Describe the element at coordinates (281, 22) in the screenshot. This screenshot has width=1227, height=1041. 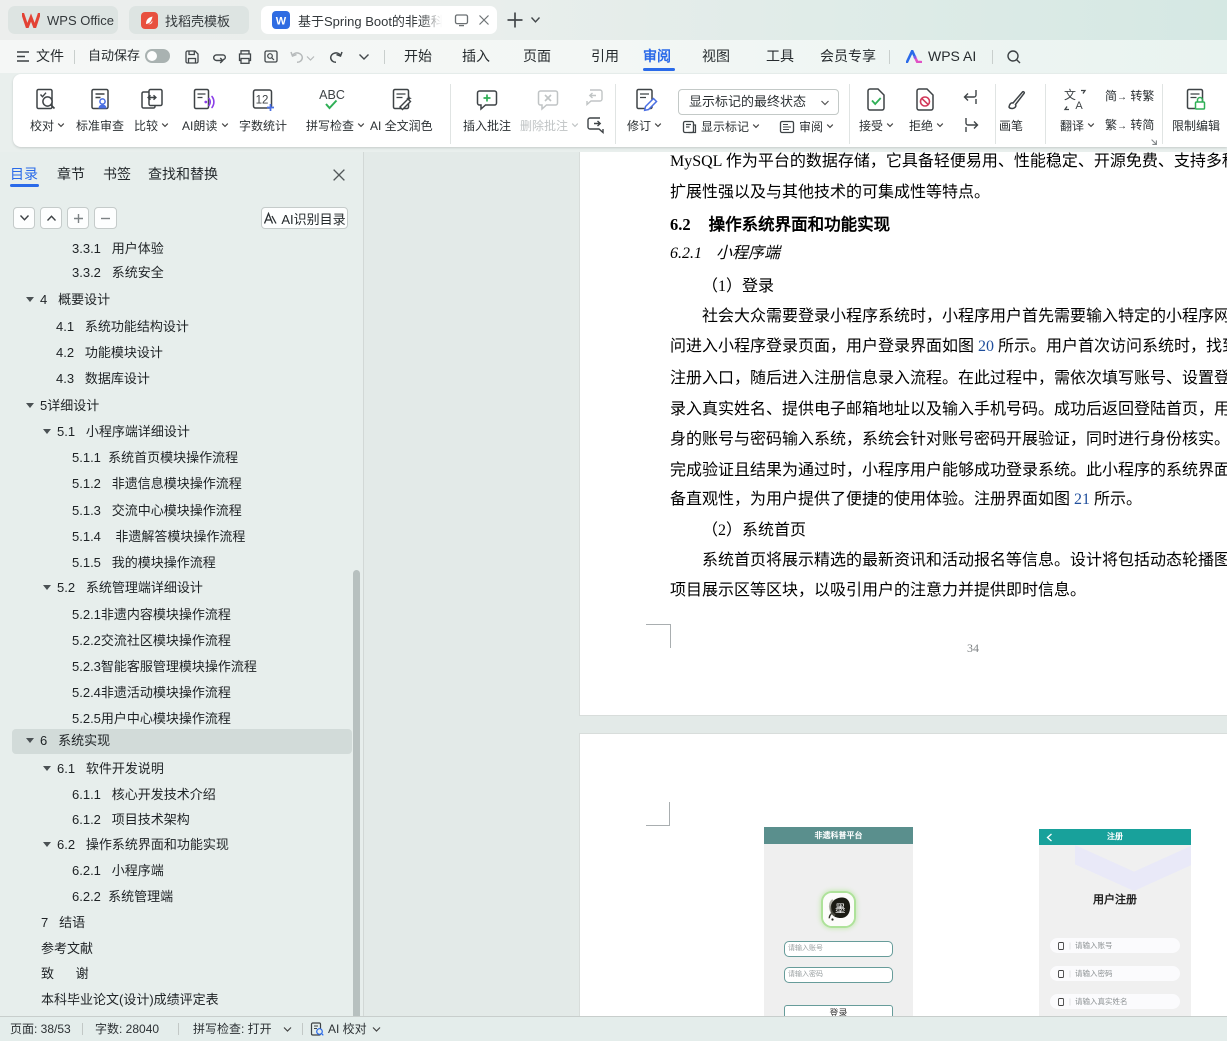
I see `svg-text: W` at that location.